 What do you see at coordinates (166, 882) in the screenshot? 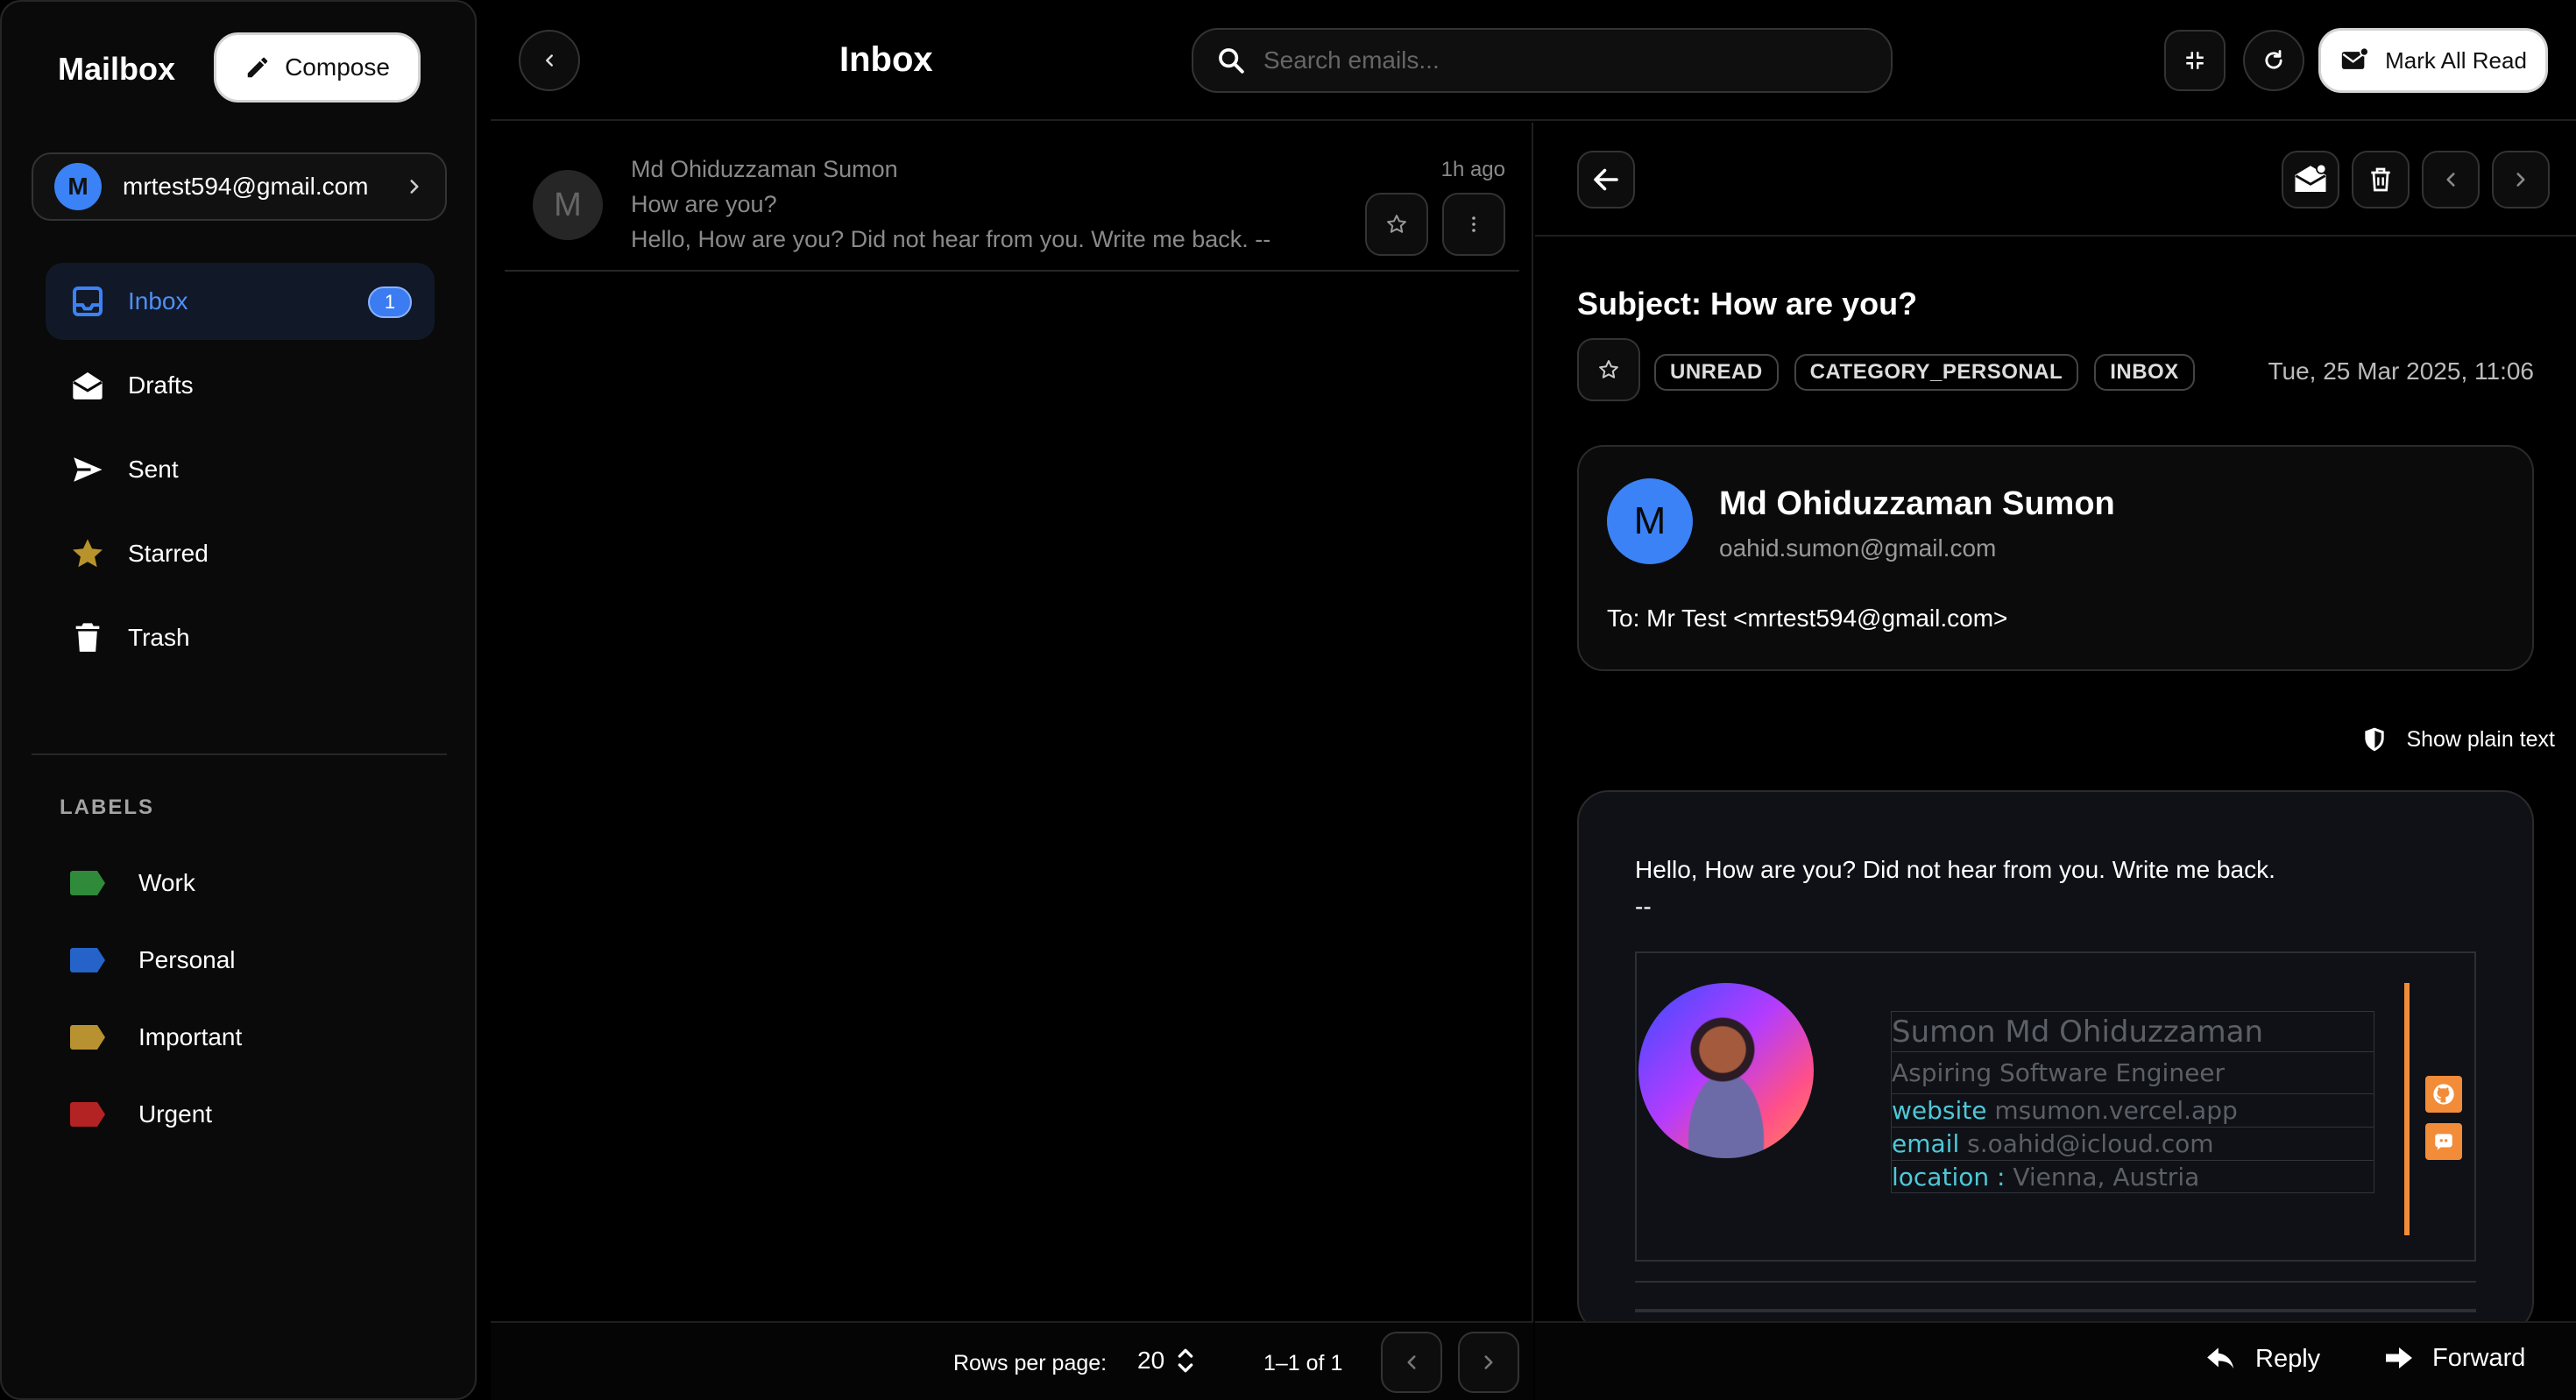
I see `label-name: Work` at bounding box center [166, 882].